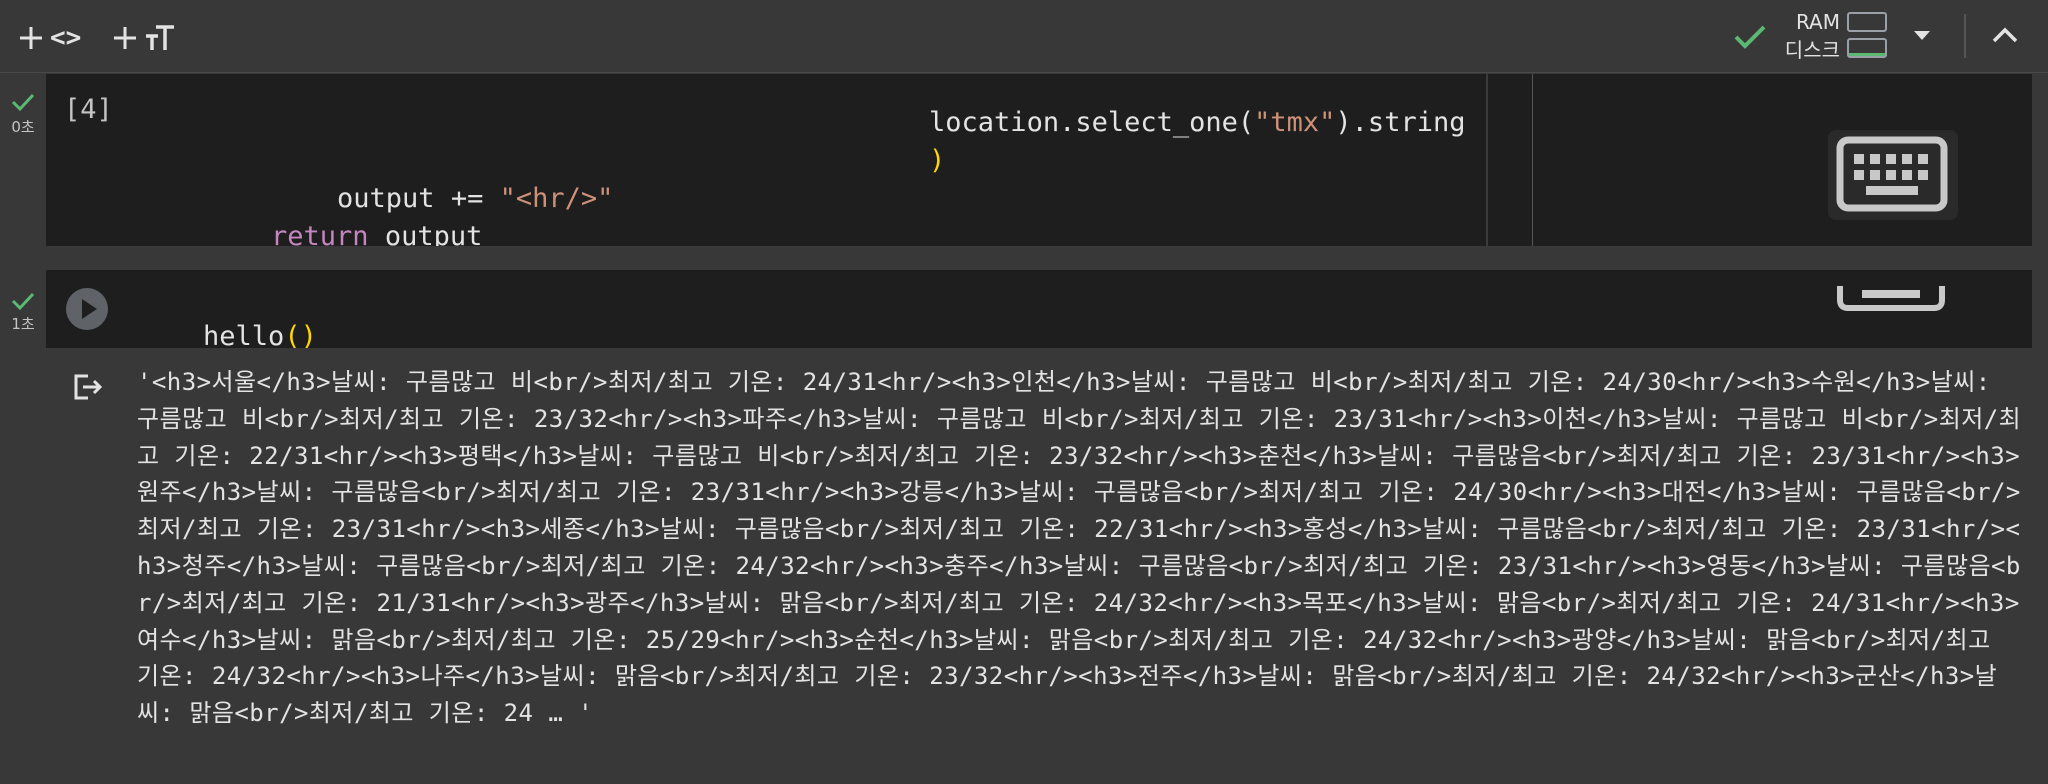 Image resolution: width=2048 pixels, height=784 pixels. Describe the element at coordinates (937, 160) in the screenshot. I see `code-line: )` at that location.